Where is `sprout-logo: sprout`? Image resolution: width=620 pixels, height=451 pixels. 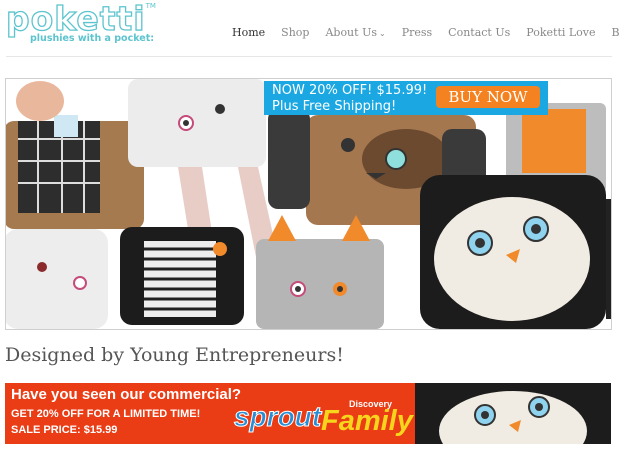 sprout-logo: sprout is located at coordinates (277, 417).